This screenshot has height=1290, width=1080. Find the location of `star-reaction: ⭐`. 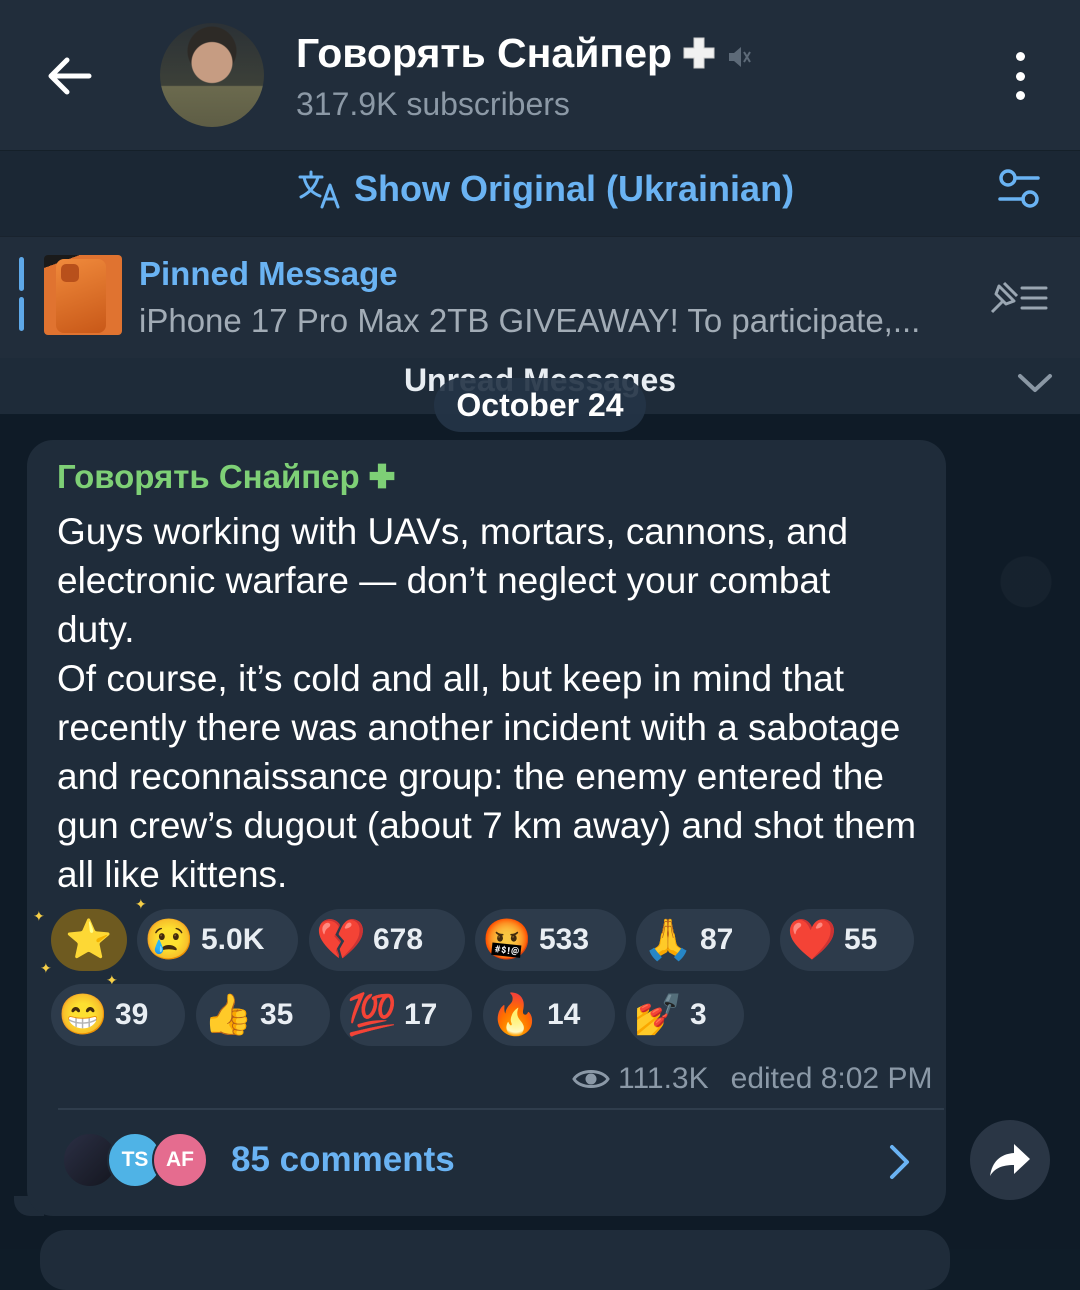

star-reaction: ⭐ is located at coordinates (89, 940).